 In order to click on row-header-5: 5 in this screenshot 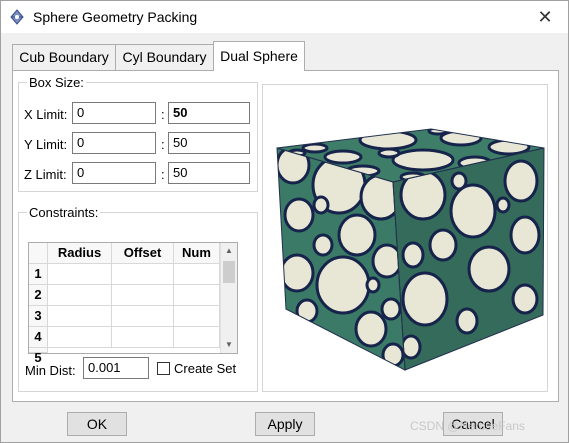, I will do `click(38, 356)`.